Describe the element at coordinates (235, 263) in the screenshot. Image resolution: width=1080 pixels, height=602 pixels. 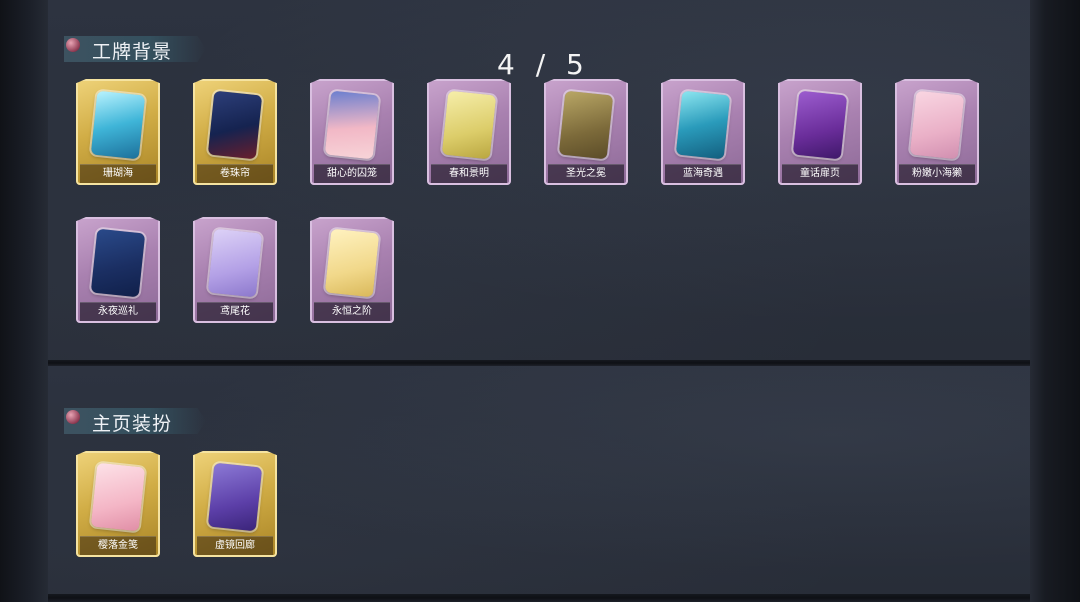
I see `iris-icon` at that location.